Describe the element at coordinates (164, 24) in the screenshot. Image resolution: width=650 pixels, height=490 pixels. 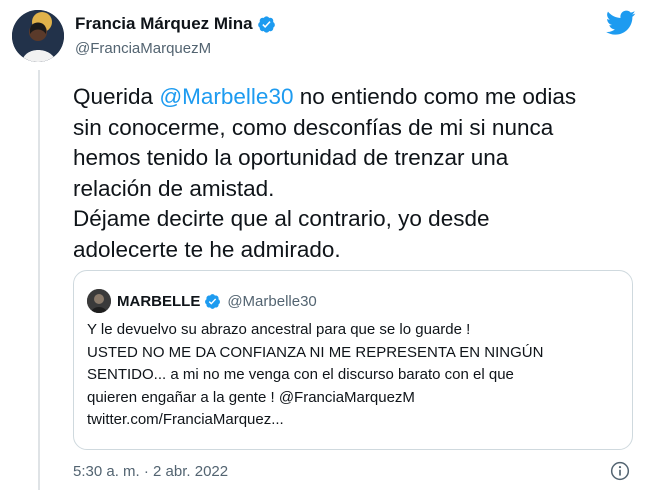
I see `author-display-name: Francia Márquez Mina` at that location.